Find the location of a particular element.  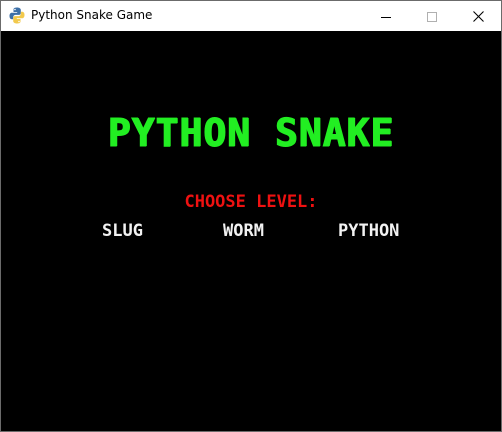

maximize-button is located at coordinates (432, 16).